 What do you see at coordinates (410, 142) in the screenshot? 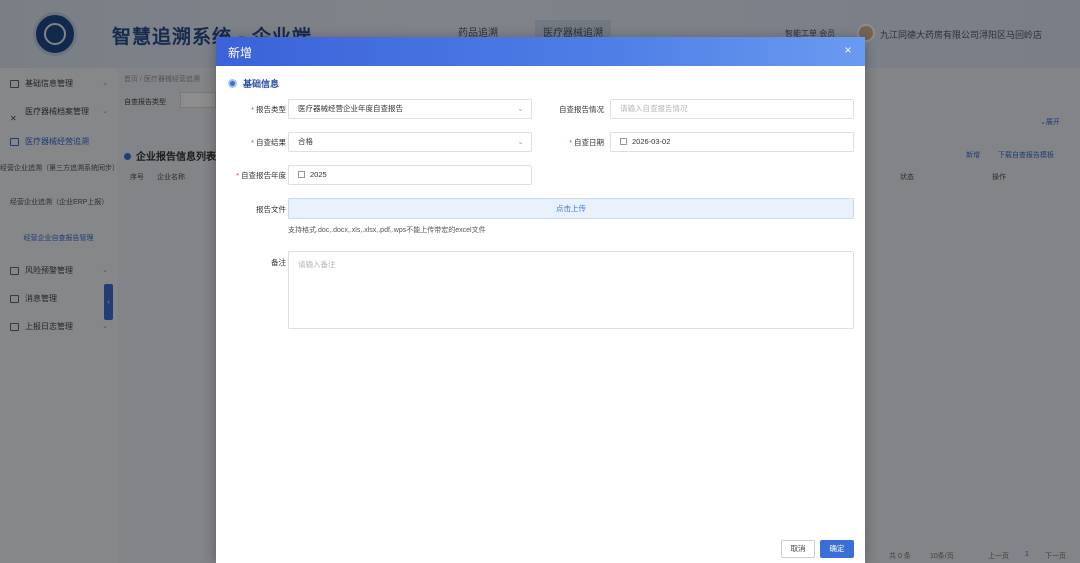
I see `result-select: 合格 ⌄` at bounding box center [410, 142].